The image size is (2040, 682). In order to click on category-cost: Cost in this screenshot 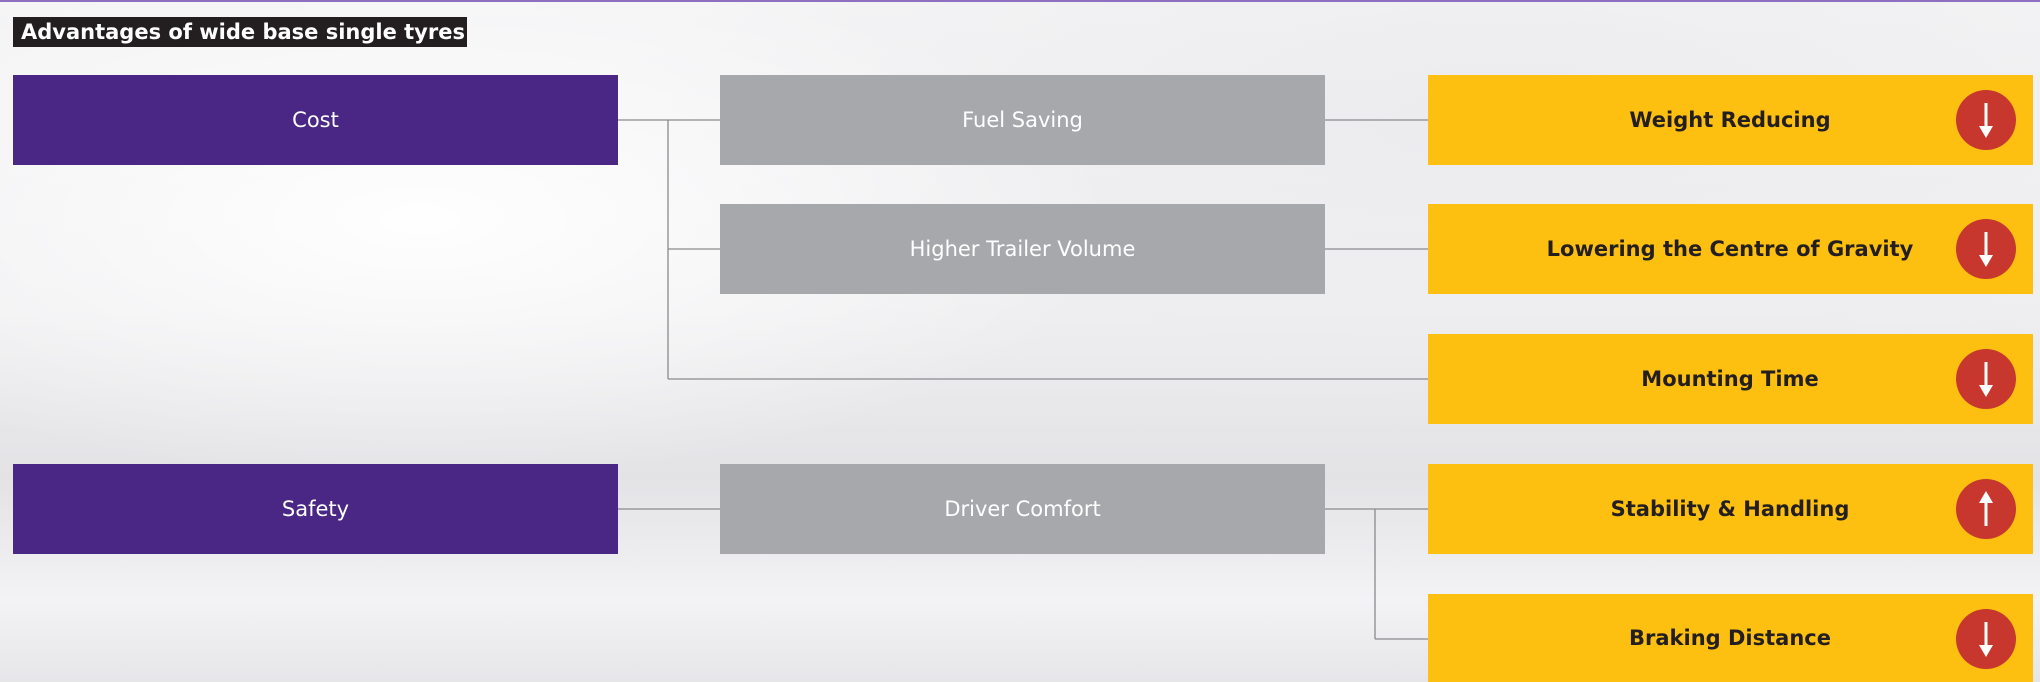, I will do `click(315, 120)`.